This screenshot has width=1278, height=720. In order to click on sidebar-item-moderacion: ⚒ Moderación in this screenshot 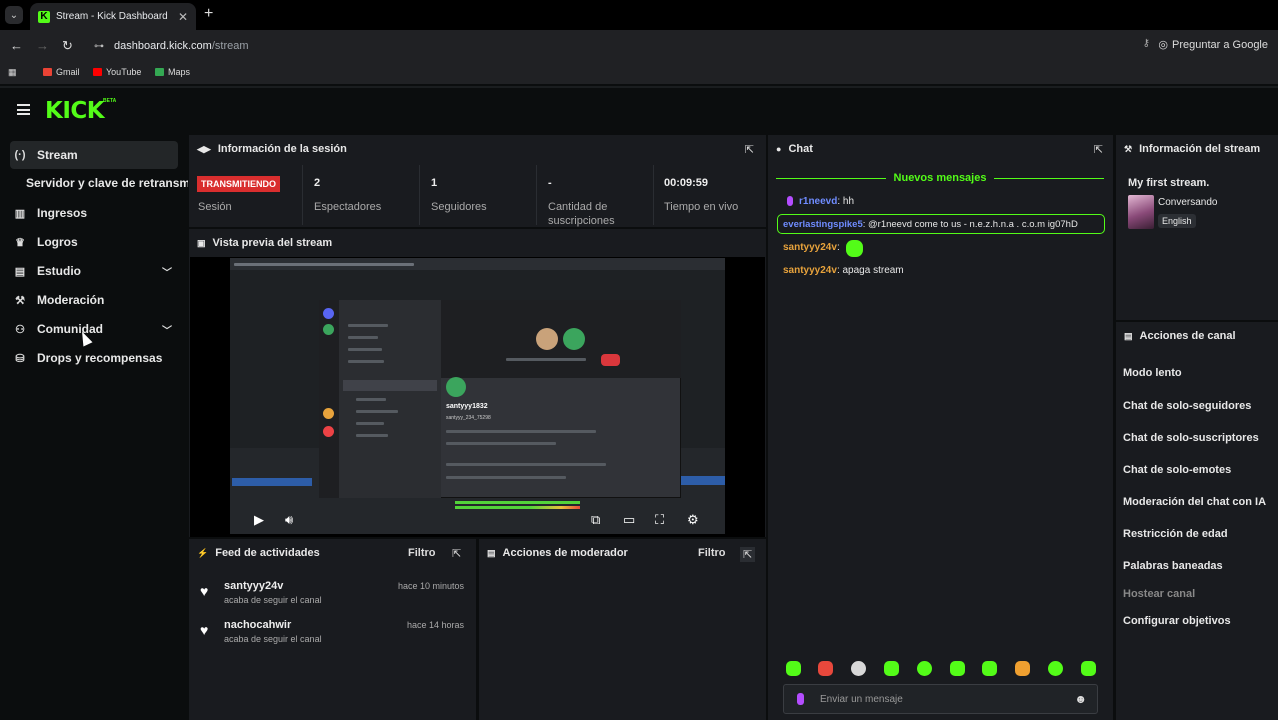, I will do `click(94, 300)`.